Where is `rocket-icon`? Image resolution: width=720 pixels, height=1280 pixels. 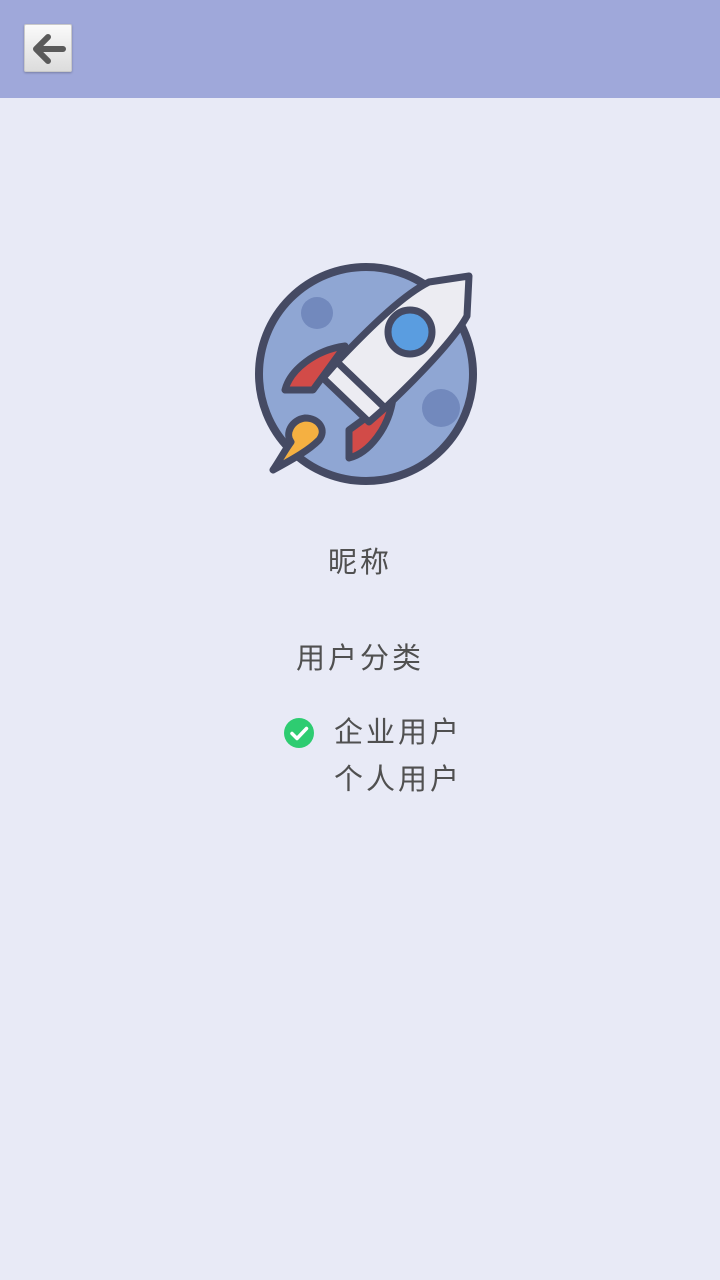
rocket-icon is located at coordinates (366, 374).